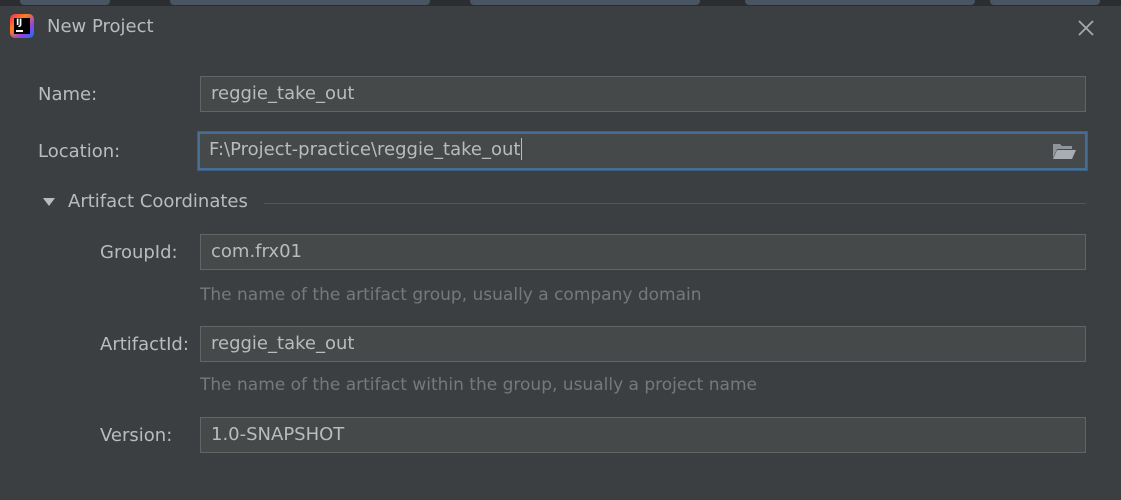 Image resolution: width=1121 pixels, height=500 pixels. Describe the element at coordinates (643, 435) in the screenshot. I see `version-input: 1.0-SNAPSHOT` at that location.